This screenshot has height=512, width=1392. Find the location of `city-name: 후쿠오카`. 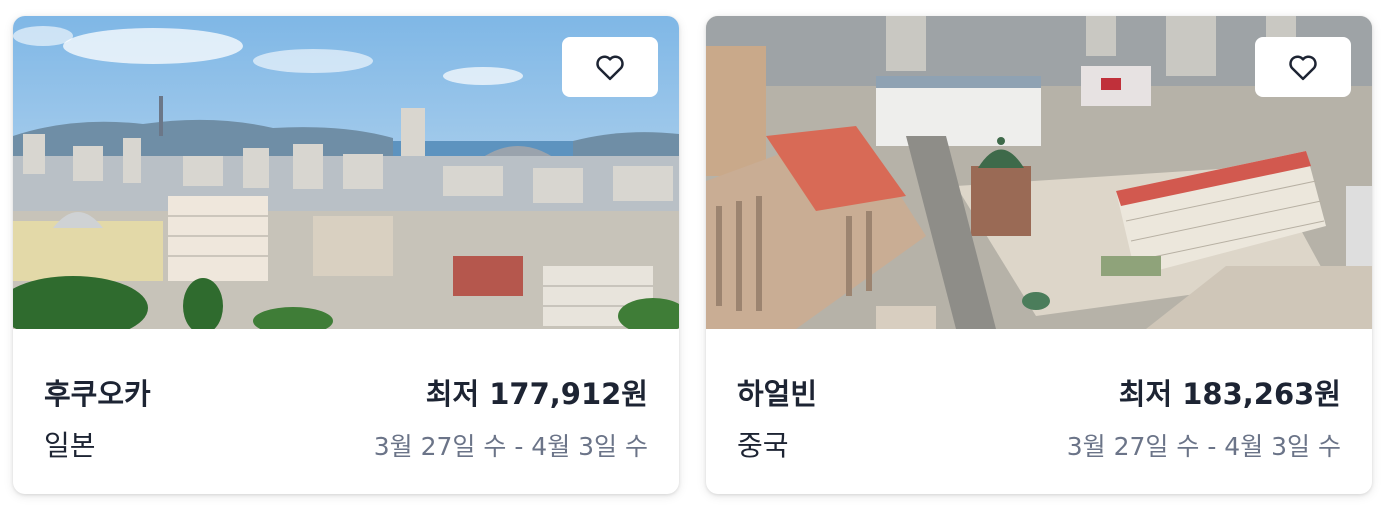

city-name: 후쿠오카 is located at coordinates (97, 394).